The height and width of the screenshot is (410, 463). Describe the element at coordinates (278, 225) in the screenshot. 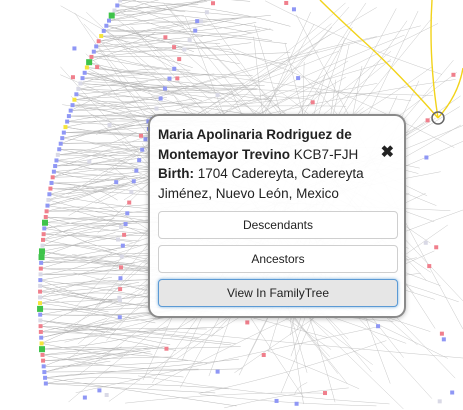

I see `descendants-button: Descendants` at that location.